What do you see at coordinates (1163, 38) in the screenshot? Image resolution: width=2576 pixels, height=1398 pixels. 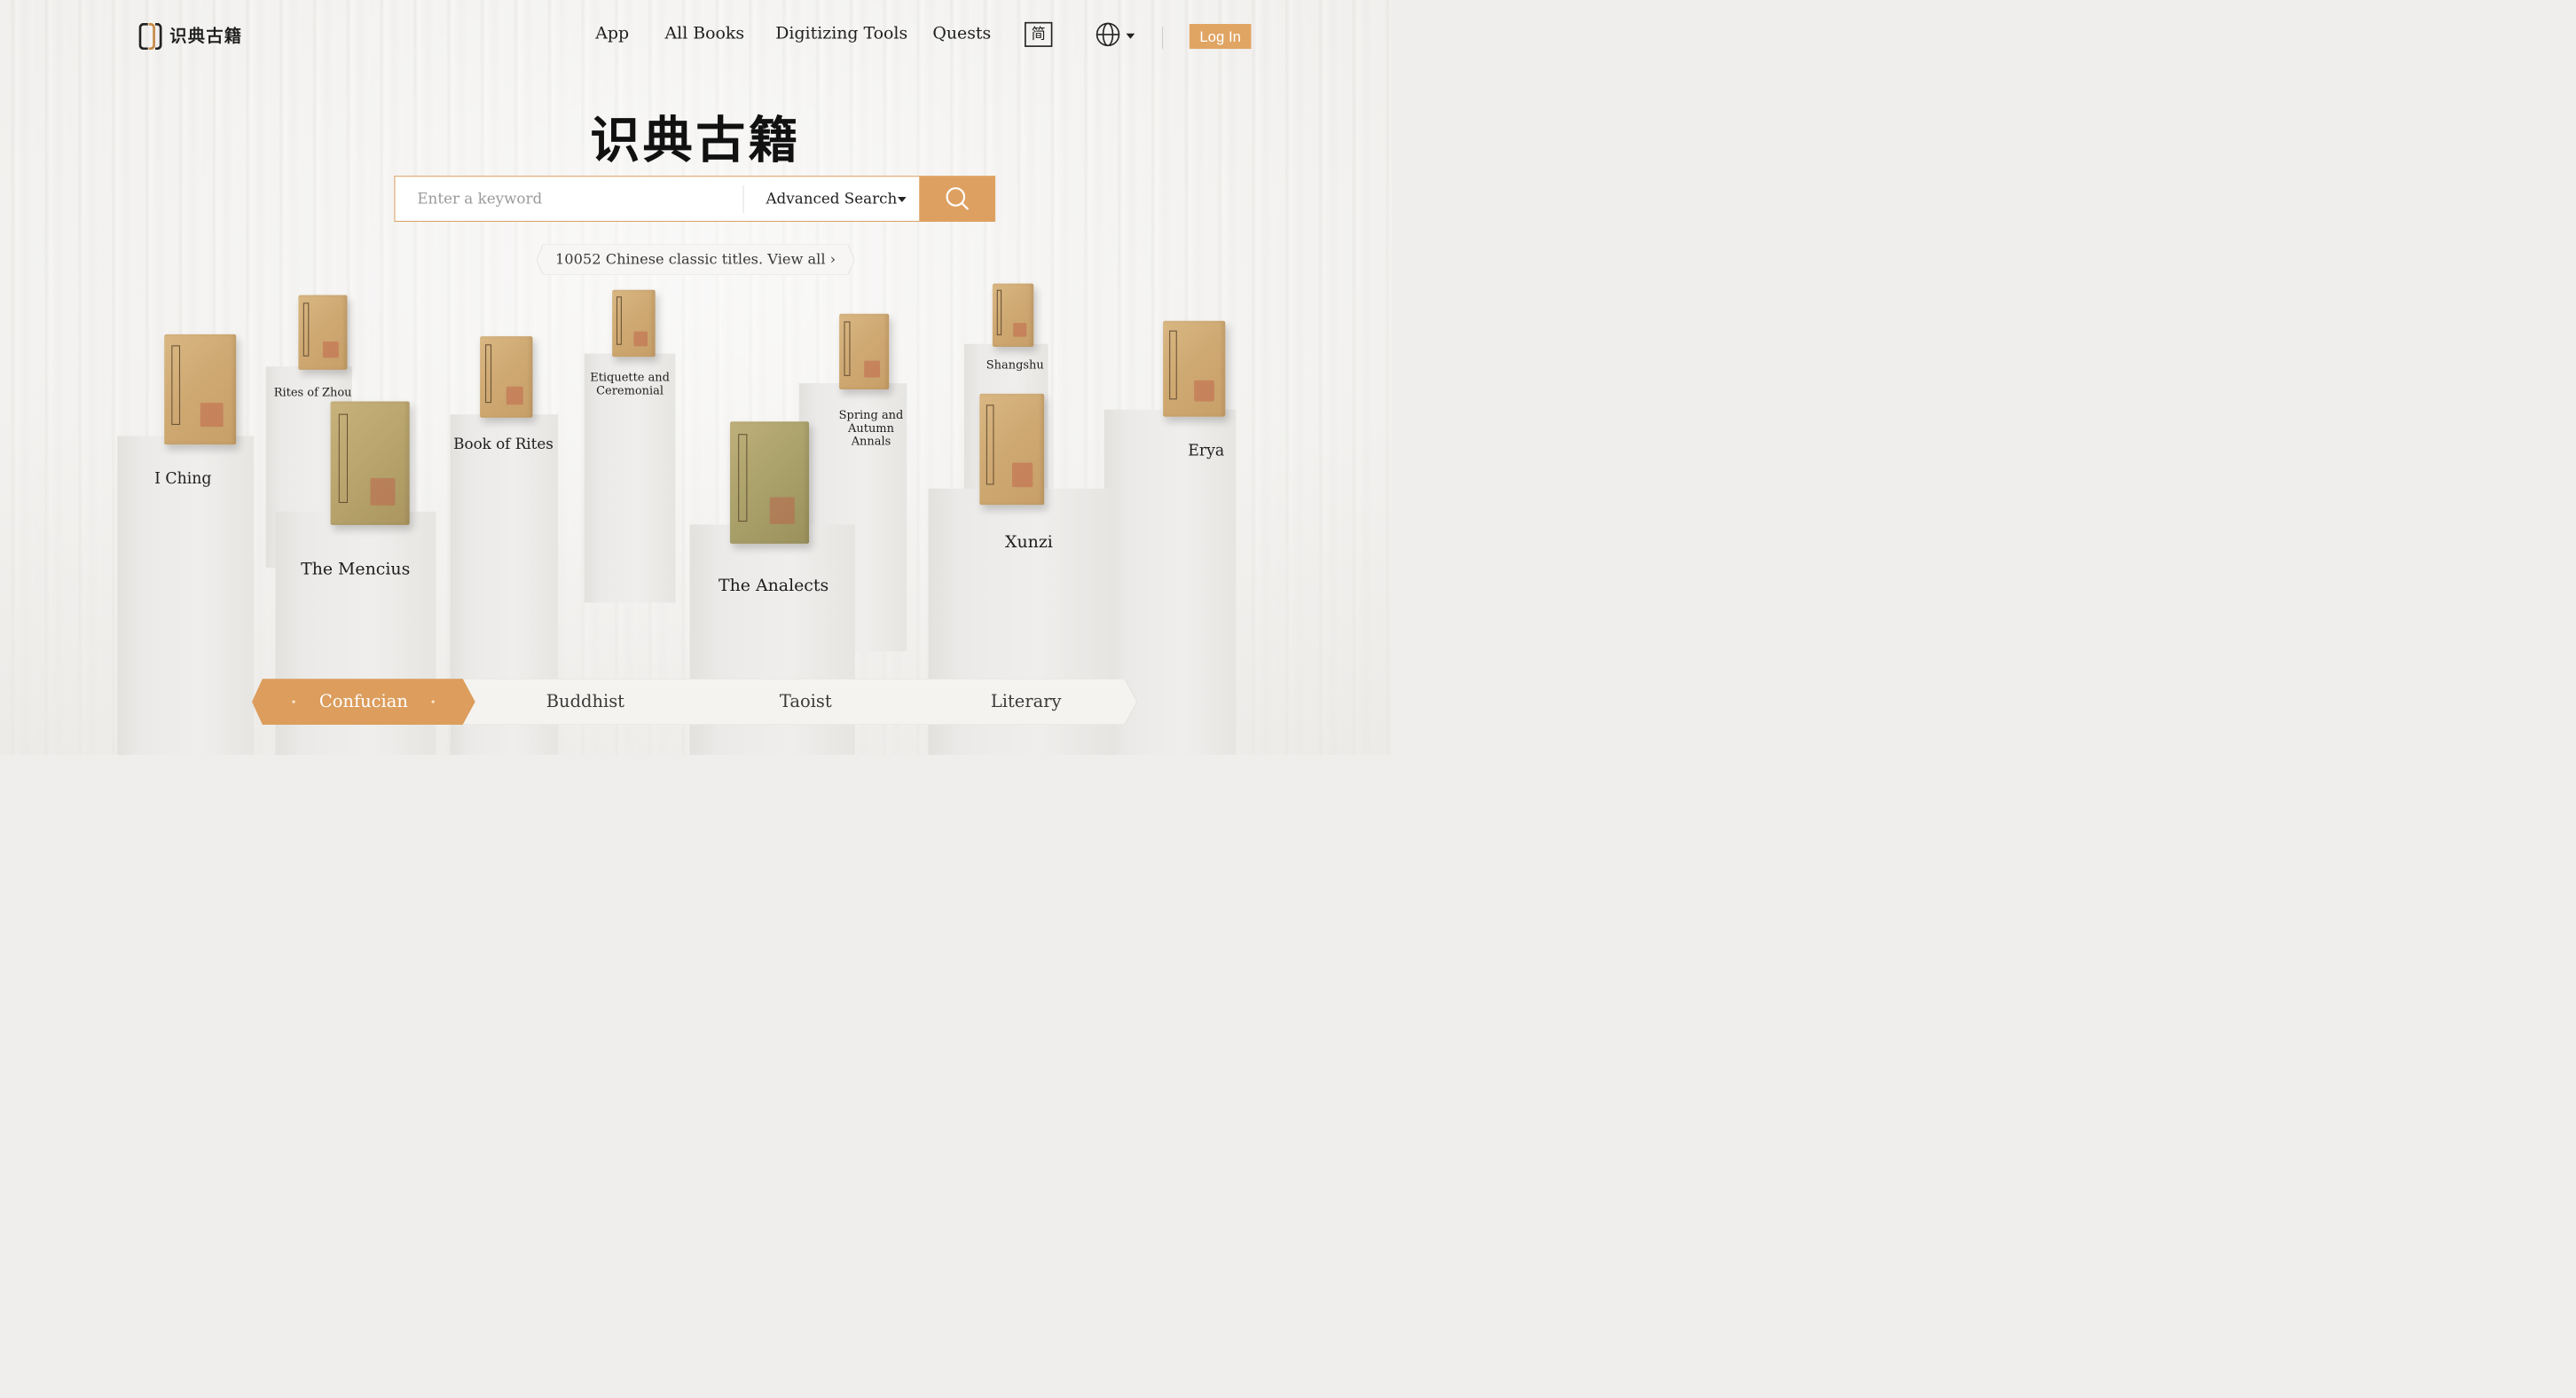 I see `divider` at bounding box center [1163, 38].